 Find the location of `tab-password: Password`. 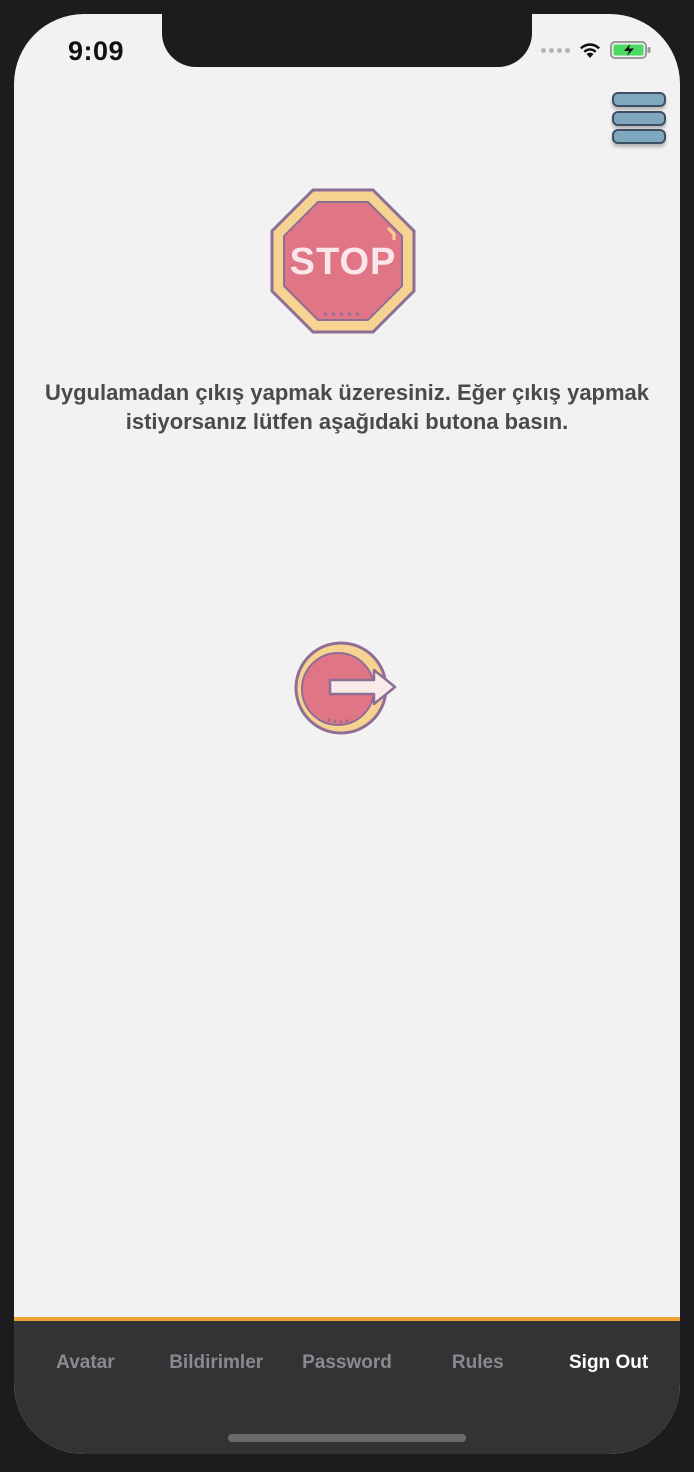

tab-password: Password is located at coordinates (347, 1363).